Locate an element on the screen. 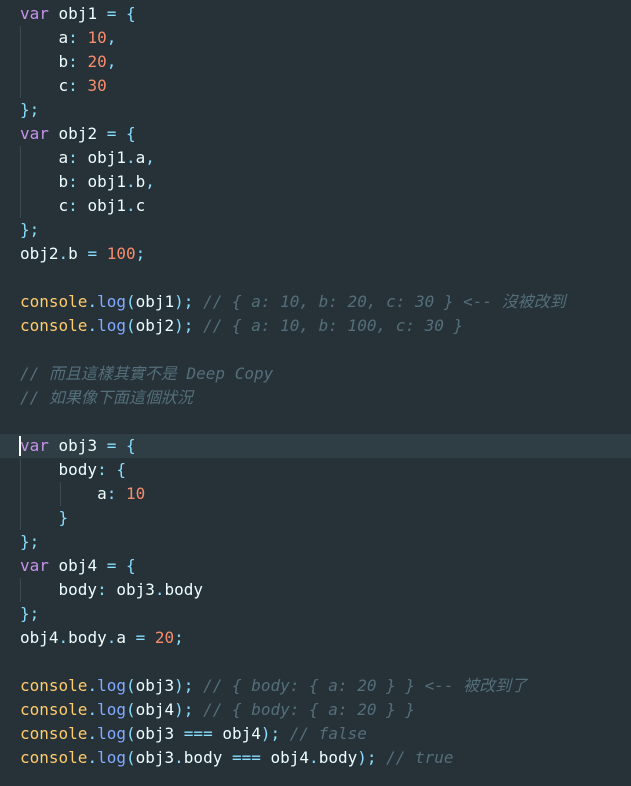 The image size is (631, 786). code-line: a: 10, is located at coordinates (315, 38).